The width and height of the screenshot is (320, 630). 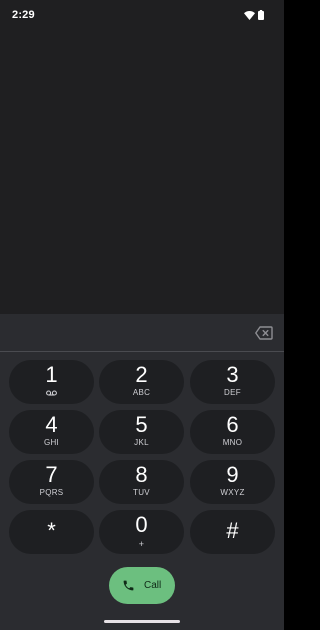 What do you see at coordinates (51, 393) in the screenshot?
I see `voicemail-icon` at bounding box center [51, 393].